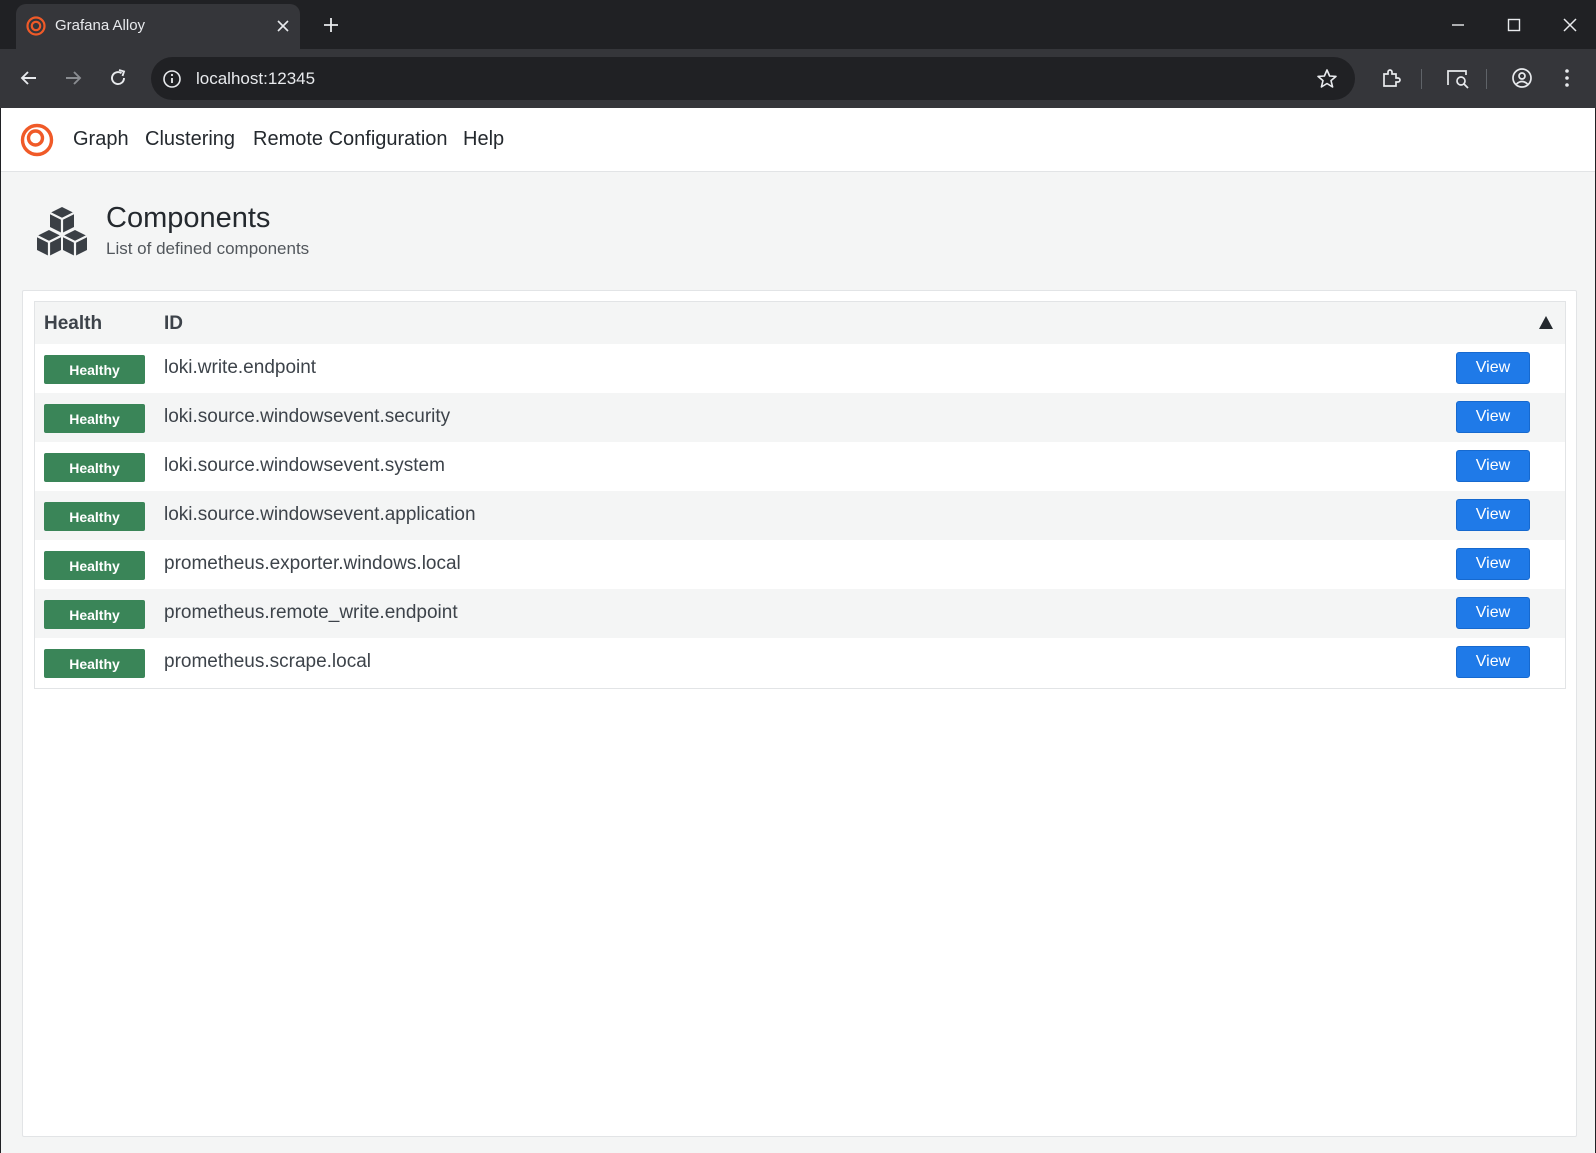 The image size is (1596, 1153). I want to click on nav-graph: Graph, so click(101, 139).